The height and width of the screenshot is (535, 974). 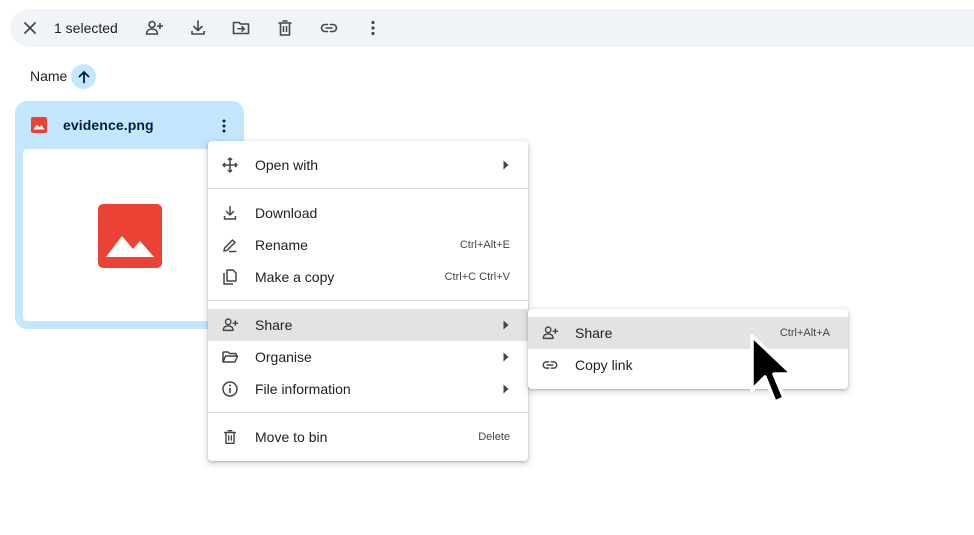 I want to click on shortcut-label: Ctrl+Alt+E, so click(x=484, y=245).